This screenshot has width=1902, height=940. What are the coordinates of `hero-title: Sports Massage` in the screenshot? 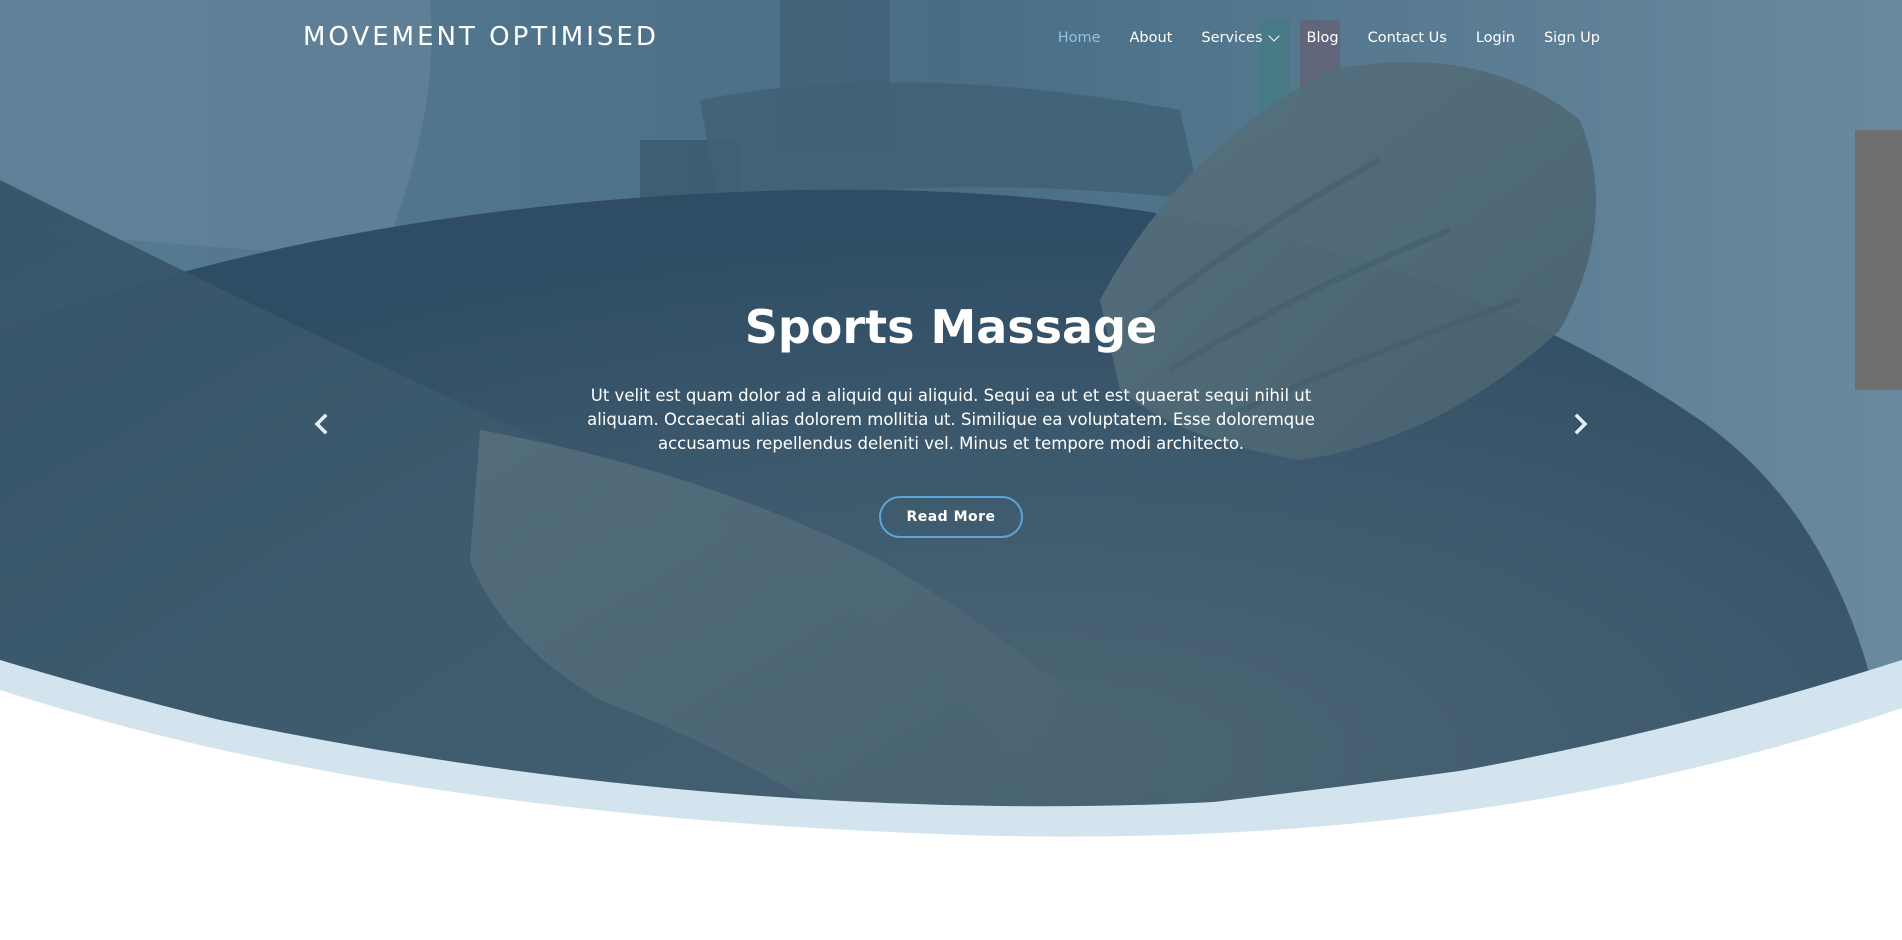 It's located at (951, 327).